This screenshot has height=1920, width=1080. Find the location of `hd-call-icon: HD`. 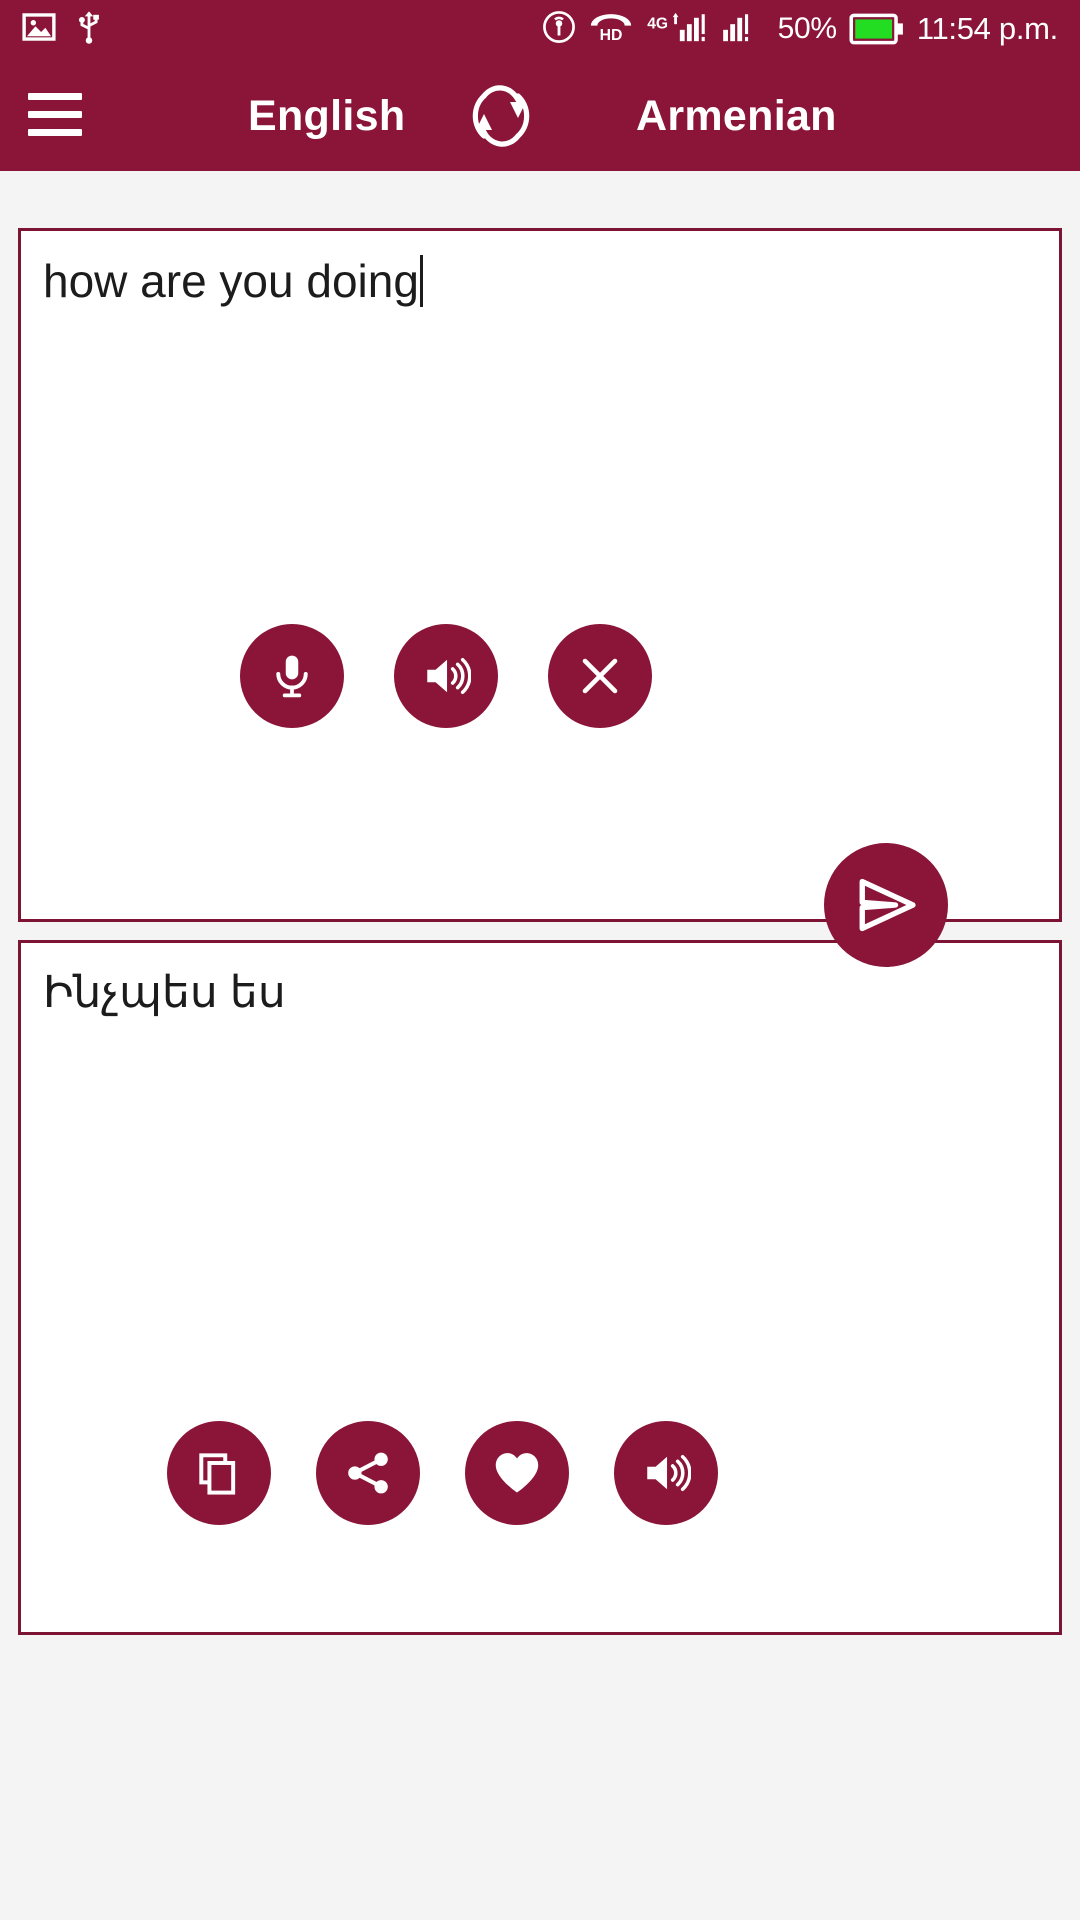

hd-call-icon: HD is located at coordinates (611, 29).